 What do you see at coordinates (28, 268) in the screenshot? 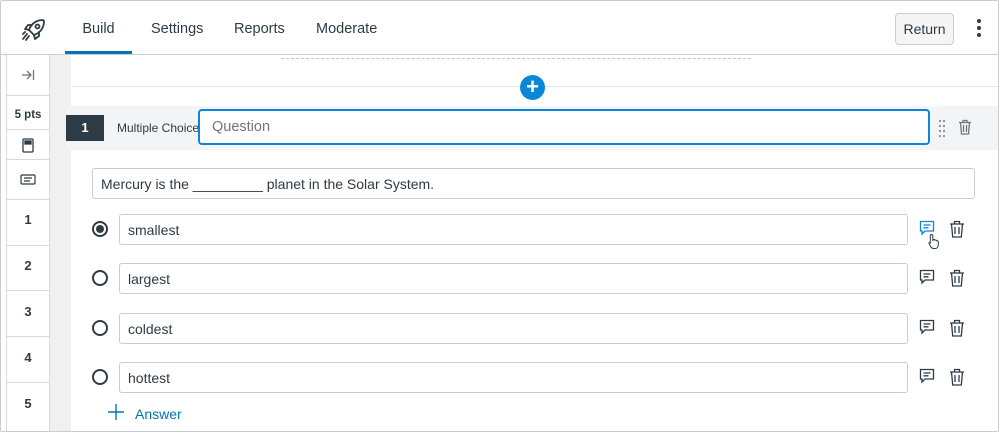
I see `rail-question-2: 2` at bounding box center [28, 268].